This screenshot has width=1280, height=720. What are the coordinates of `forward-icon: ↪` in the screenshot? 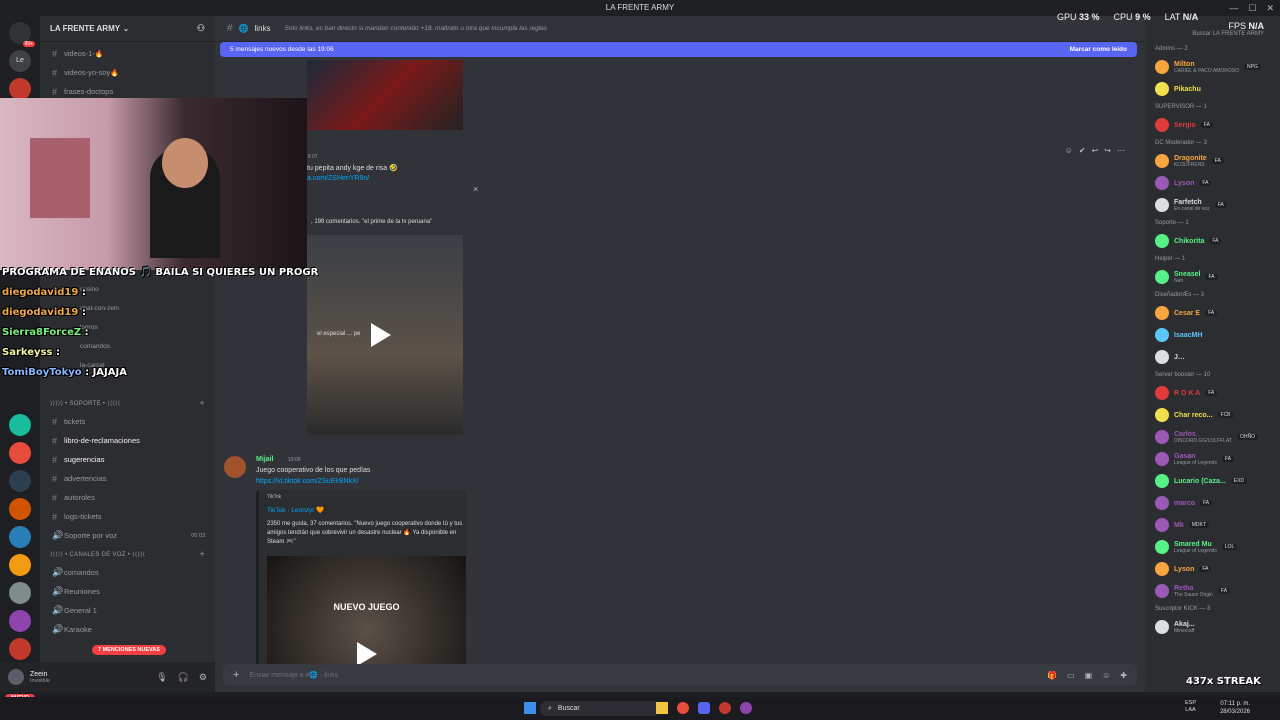 It's located at (1107, 150).